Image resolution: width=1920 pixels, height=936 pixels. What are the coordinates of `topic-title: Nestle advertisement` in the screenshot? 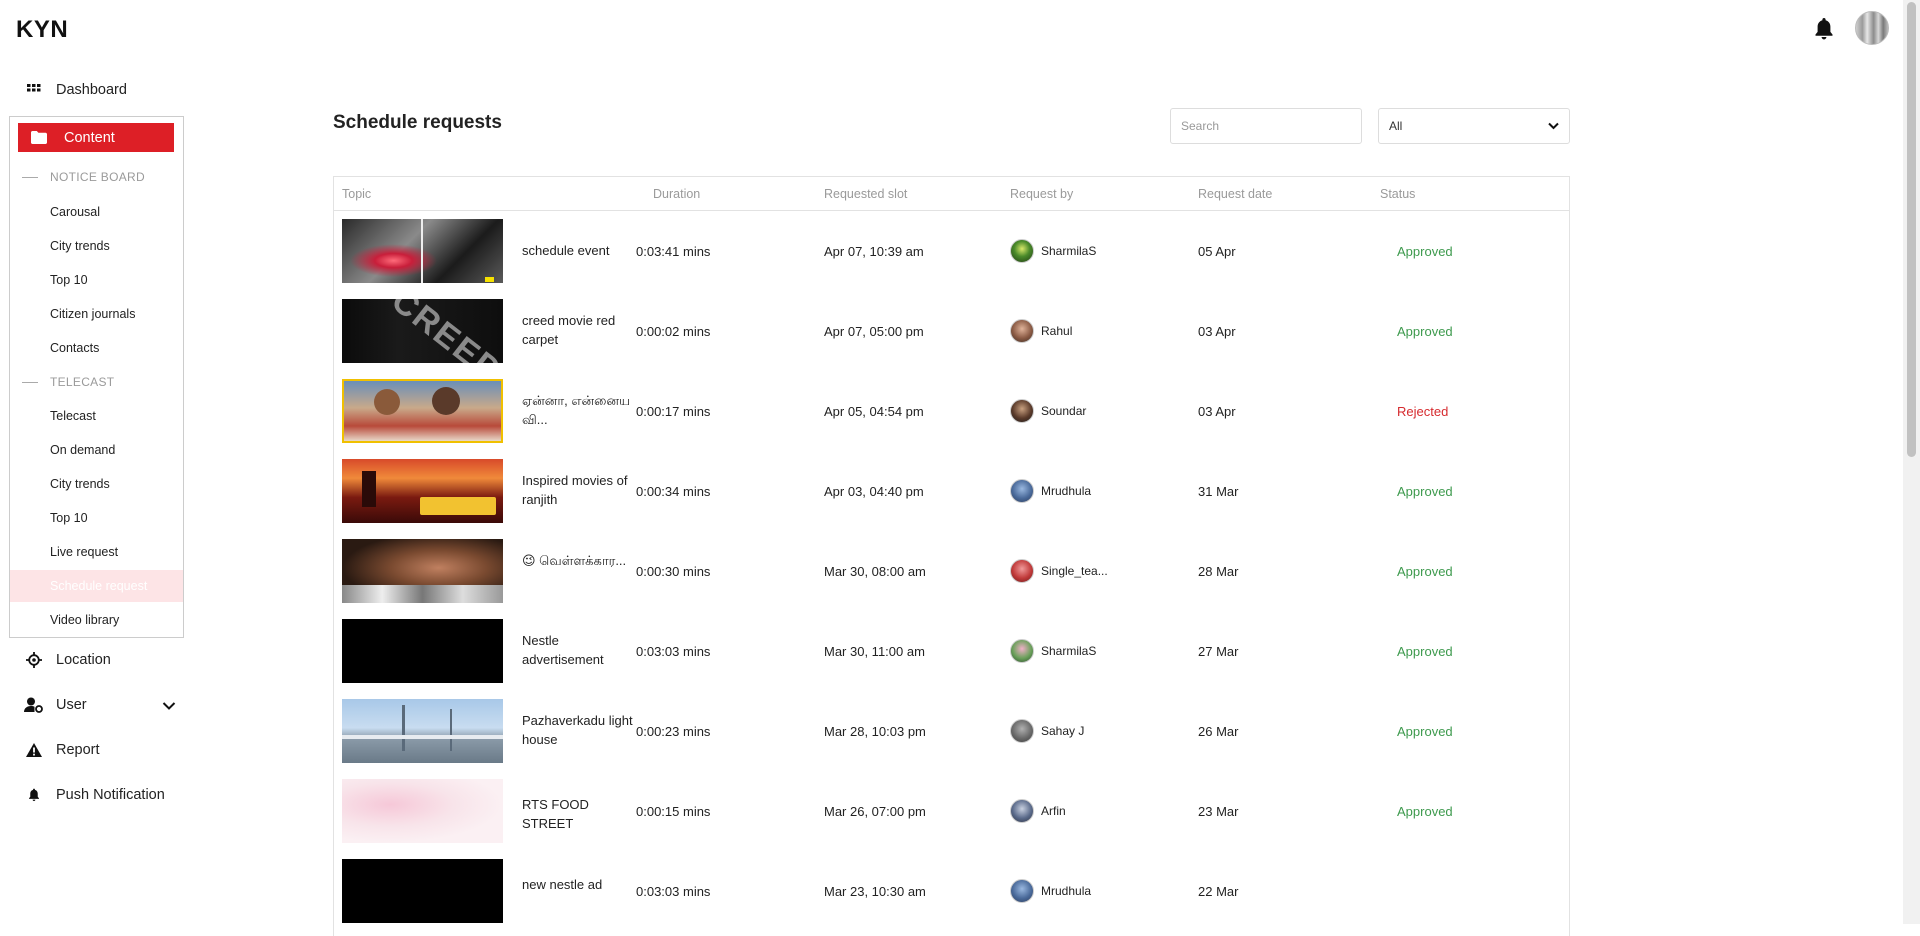 It's located at (563, 650).